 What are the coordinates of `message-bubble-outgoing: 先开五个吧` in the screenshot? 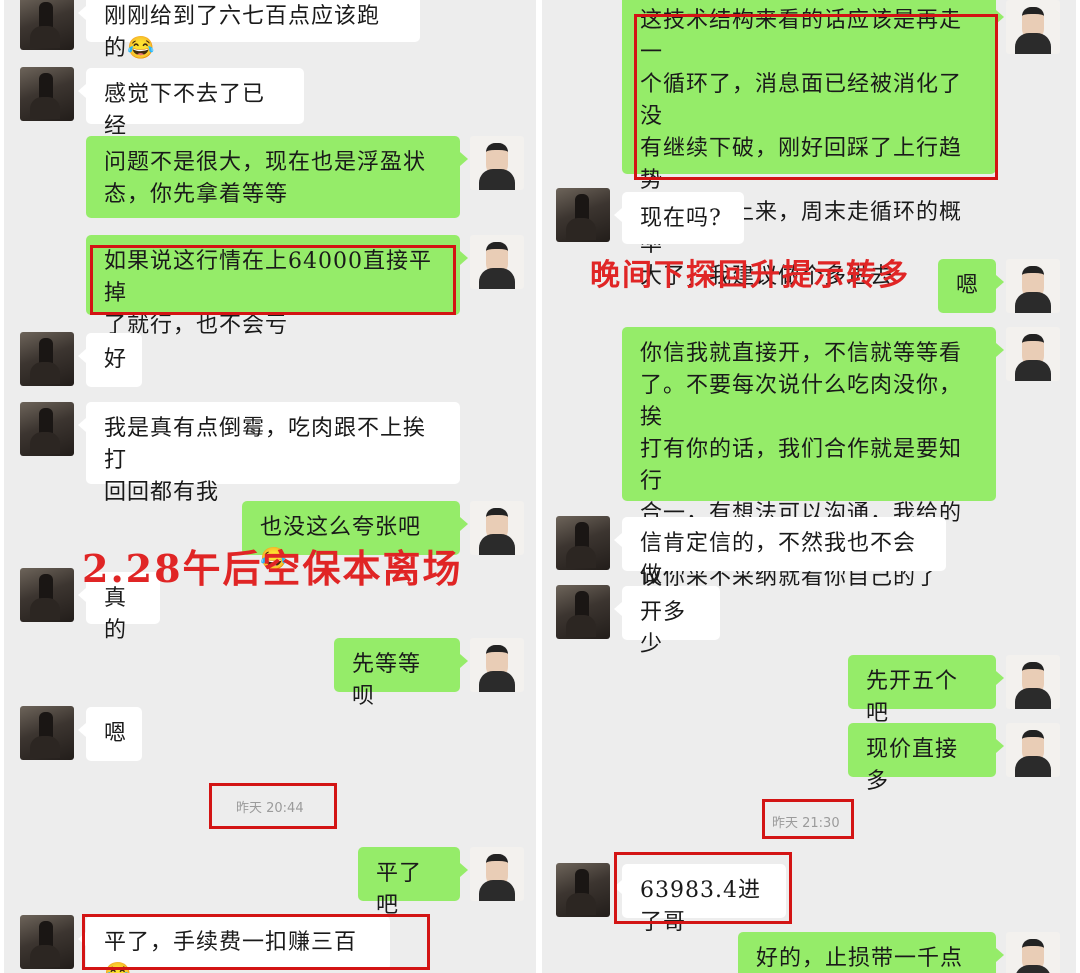 It's located at (926, 690).